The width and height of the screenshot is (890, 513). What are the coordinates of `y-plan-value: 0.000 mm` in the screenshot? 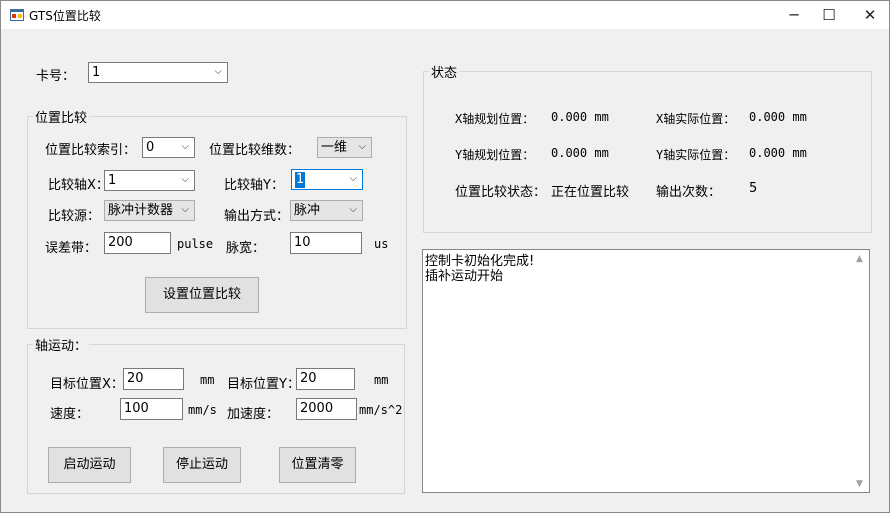 It's located at (580, 153).